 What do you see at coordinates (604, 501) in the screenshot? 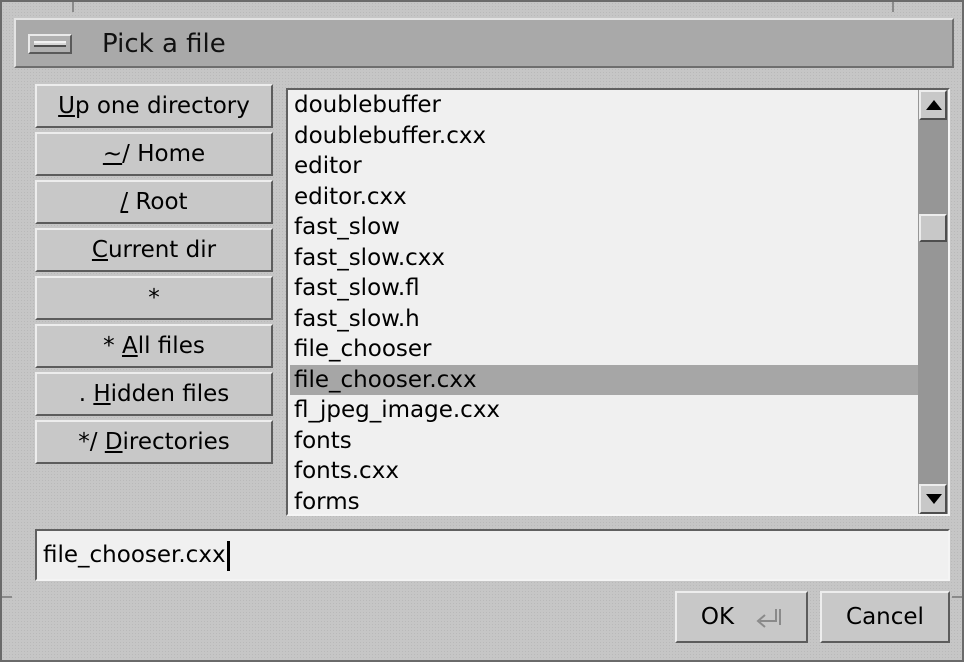
I see `list-item: forms` at bounding box center [604, 501].